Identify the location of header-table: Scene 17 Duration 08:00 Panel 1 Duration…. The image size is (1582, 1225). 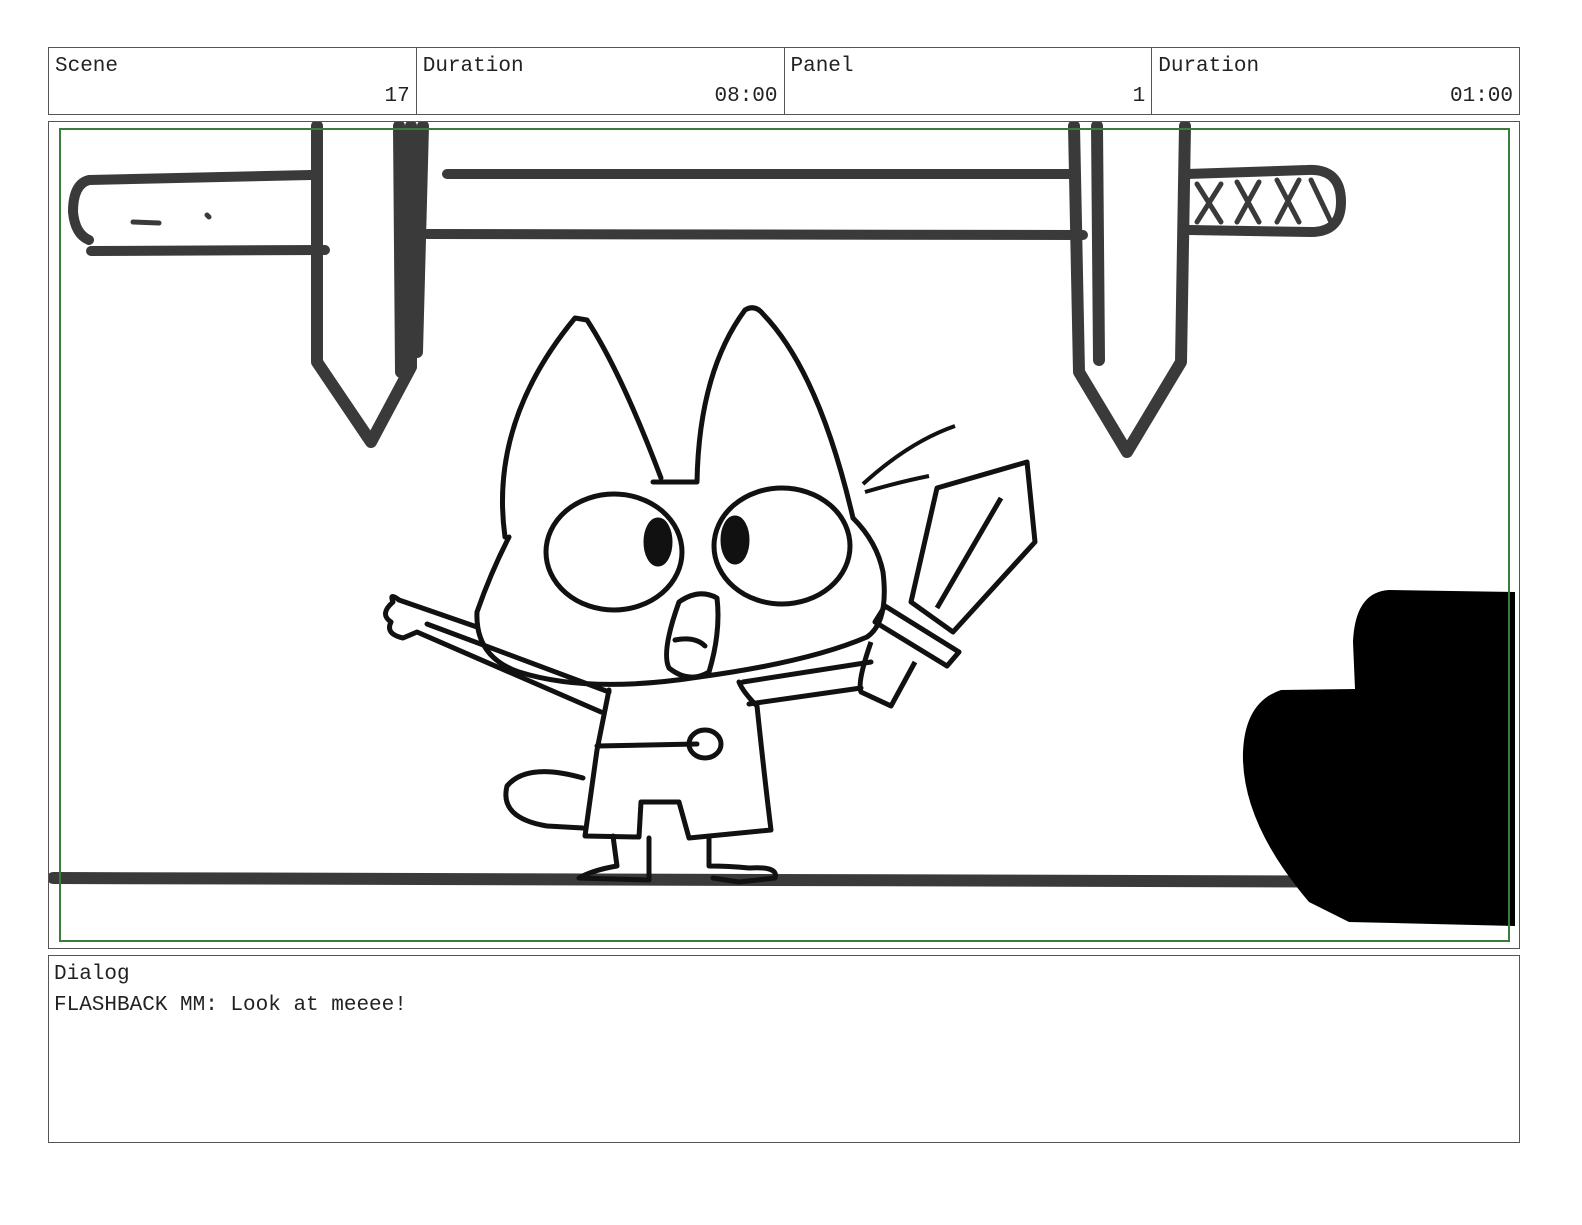
(784, 81).